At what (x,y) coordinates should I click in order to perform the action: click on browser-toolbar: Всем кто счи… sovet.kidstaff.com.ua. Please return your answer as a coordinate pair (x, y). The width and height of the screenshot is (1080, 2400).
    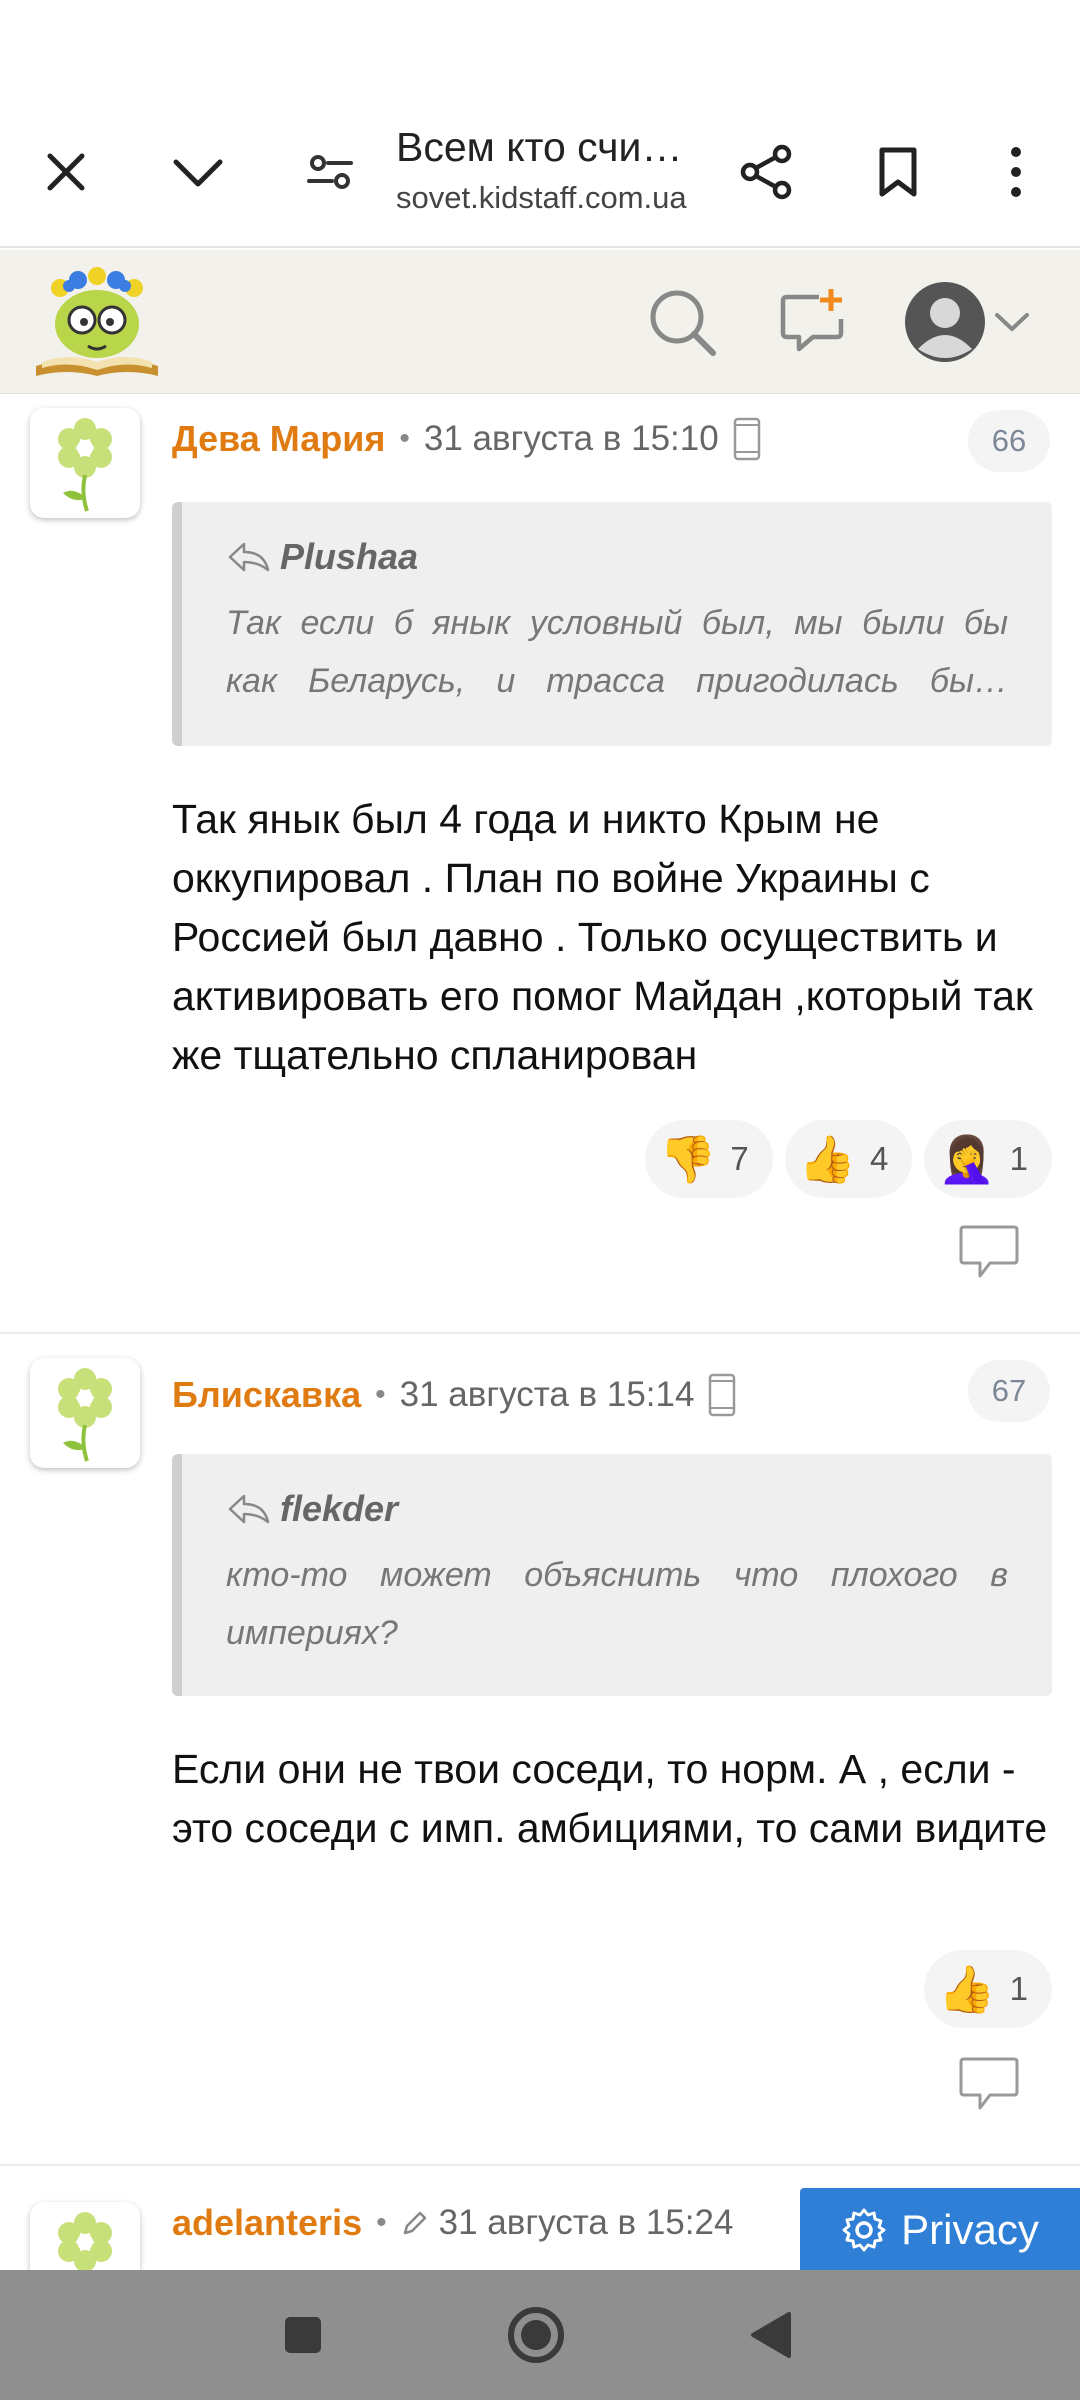
    Looking at the image, I should click on (540, 172).